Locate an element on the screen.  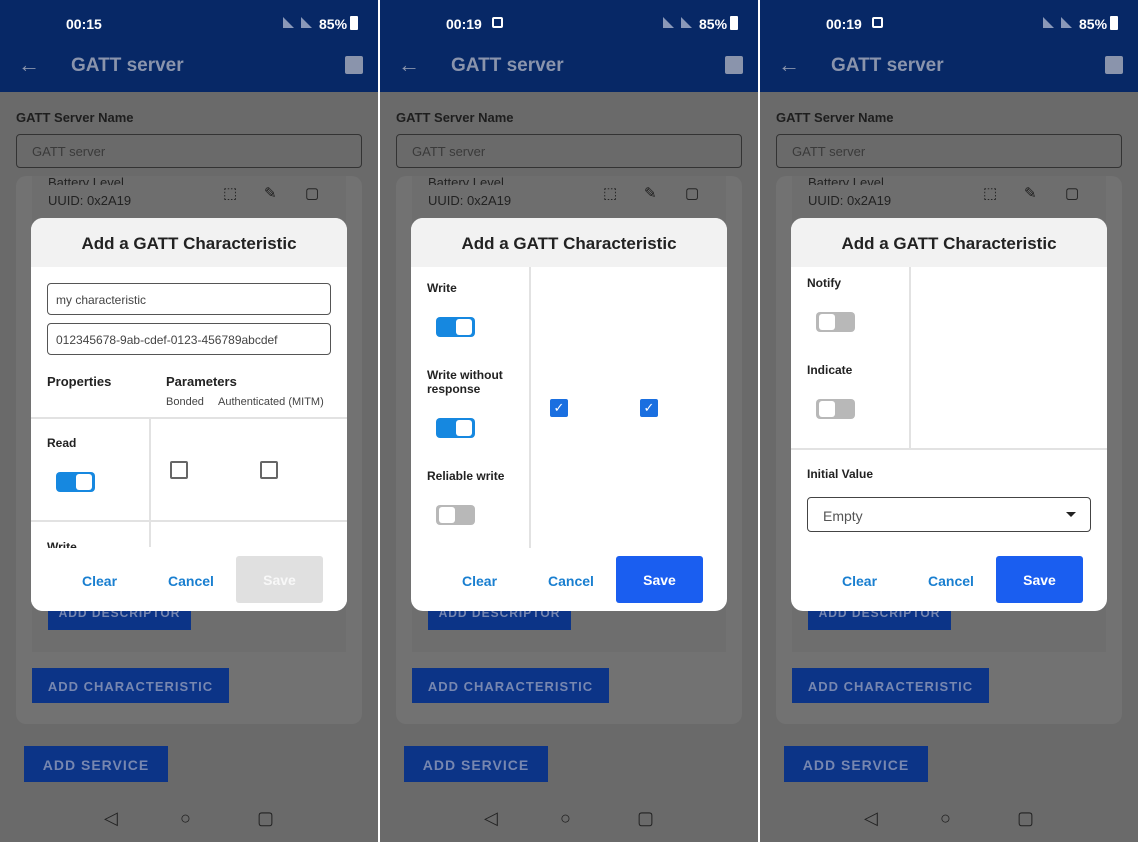
characteristic-uuid-input: 012345678-9ab-cdef-0123-456789abcdef is located at coordinates (189, 339).